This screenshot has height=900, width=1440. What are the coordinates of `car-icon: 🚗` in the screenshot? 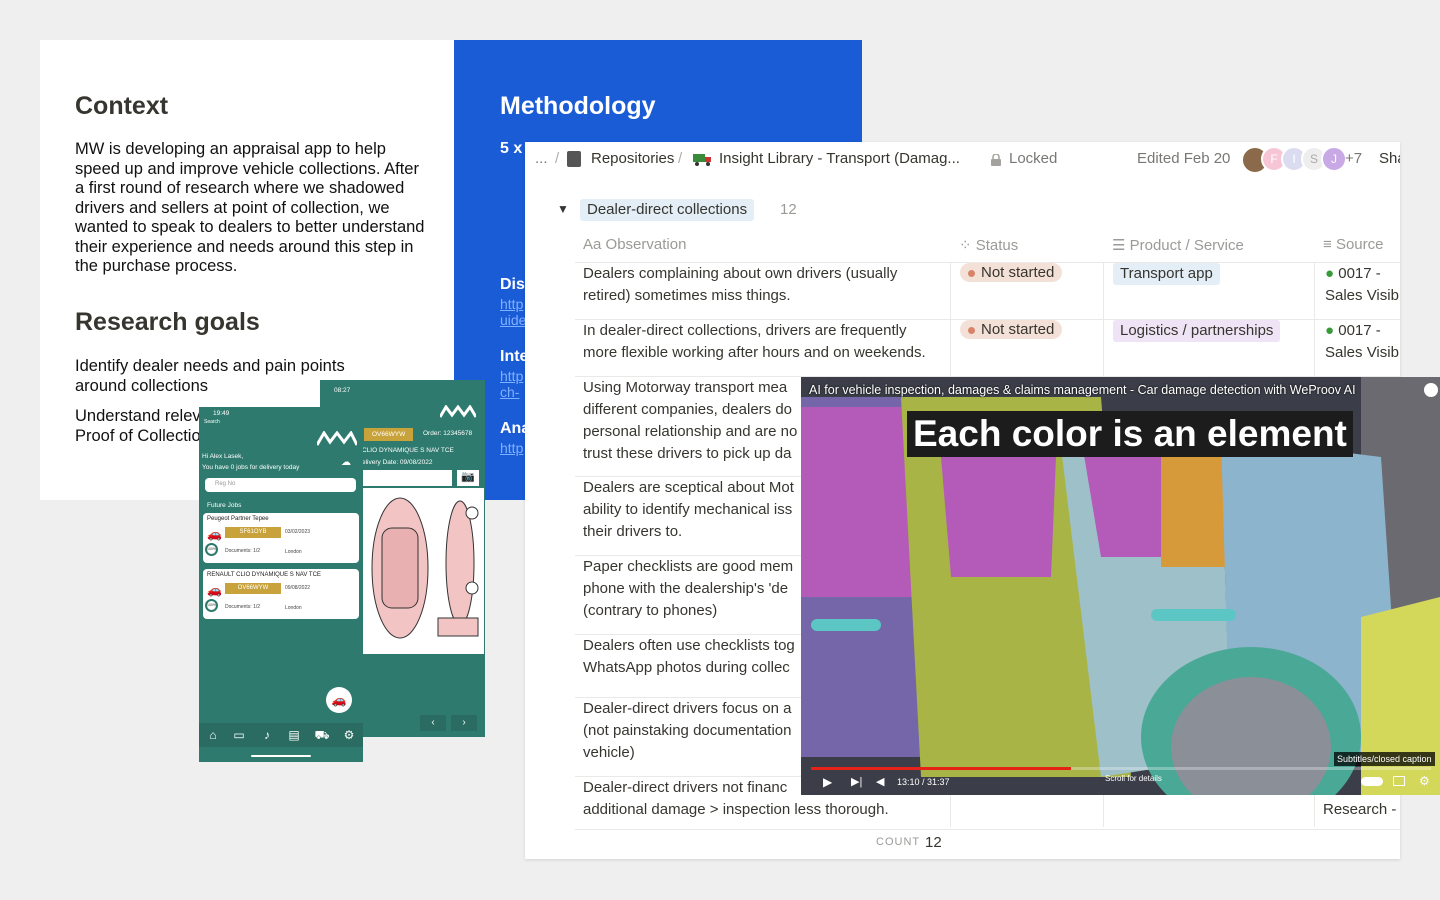 It's located at (214, 534).